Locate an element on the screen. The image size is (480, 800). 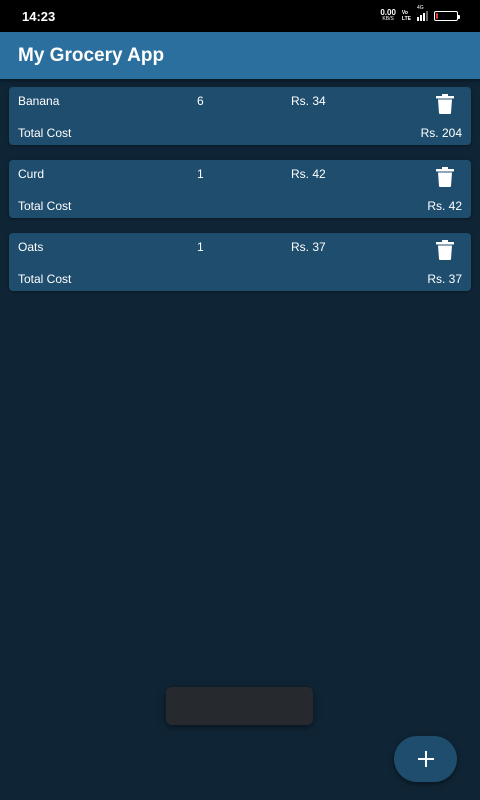
network-speed: 0.00 KB/S is located at coordinates (388, 16).